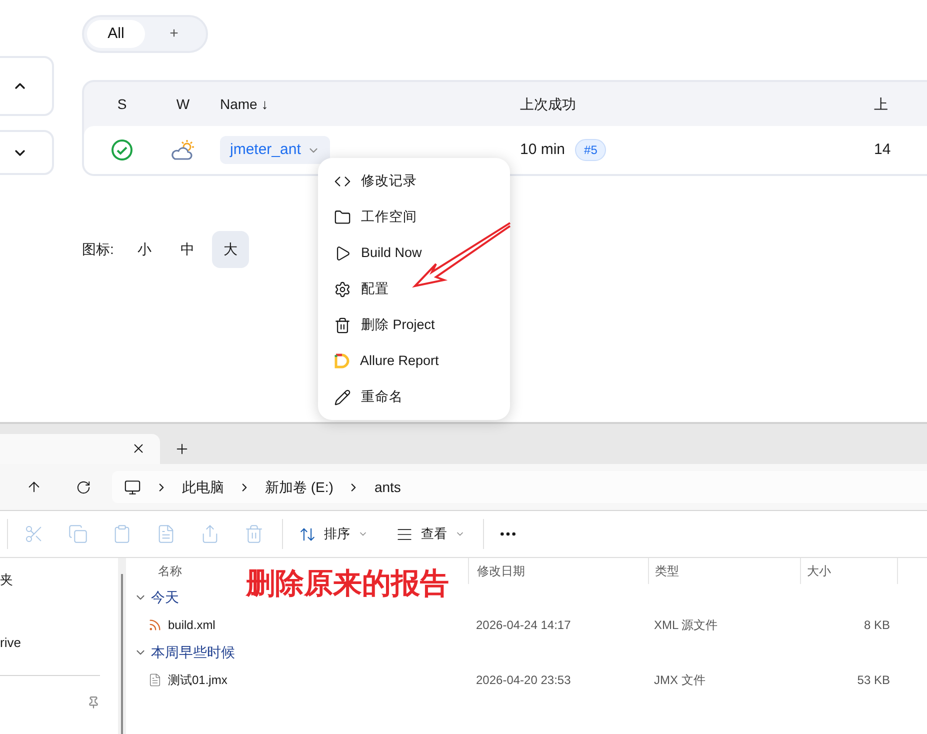  What do you see at coordinates (548, 104) in the screenshot?
I see `column-header: 上次成功` at bounding box center [548, 104].